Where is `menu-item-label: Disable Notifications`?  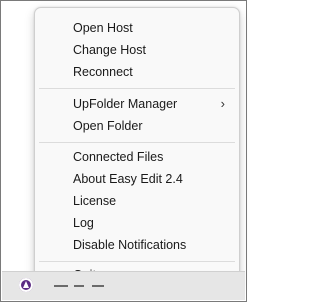
menu-item-label: Disable Notifications is located at coordinates (130, 245).